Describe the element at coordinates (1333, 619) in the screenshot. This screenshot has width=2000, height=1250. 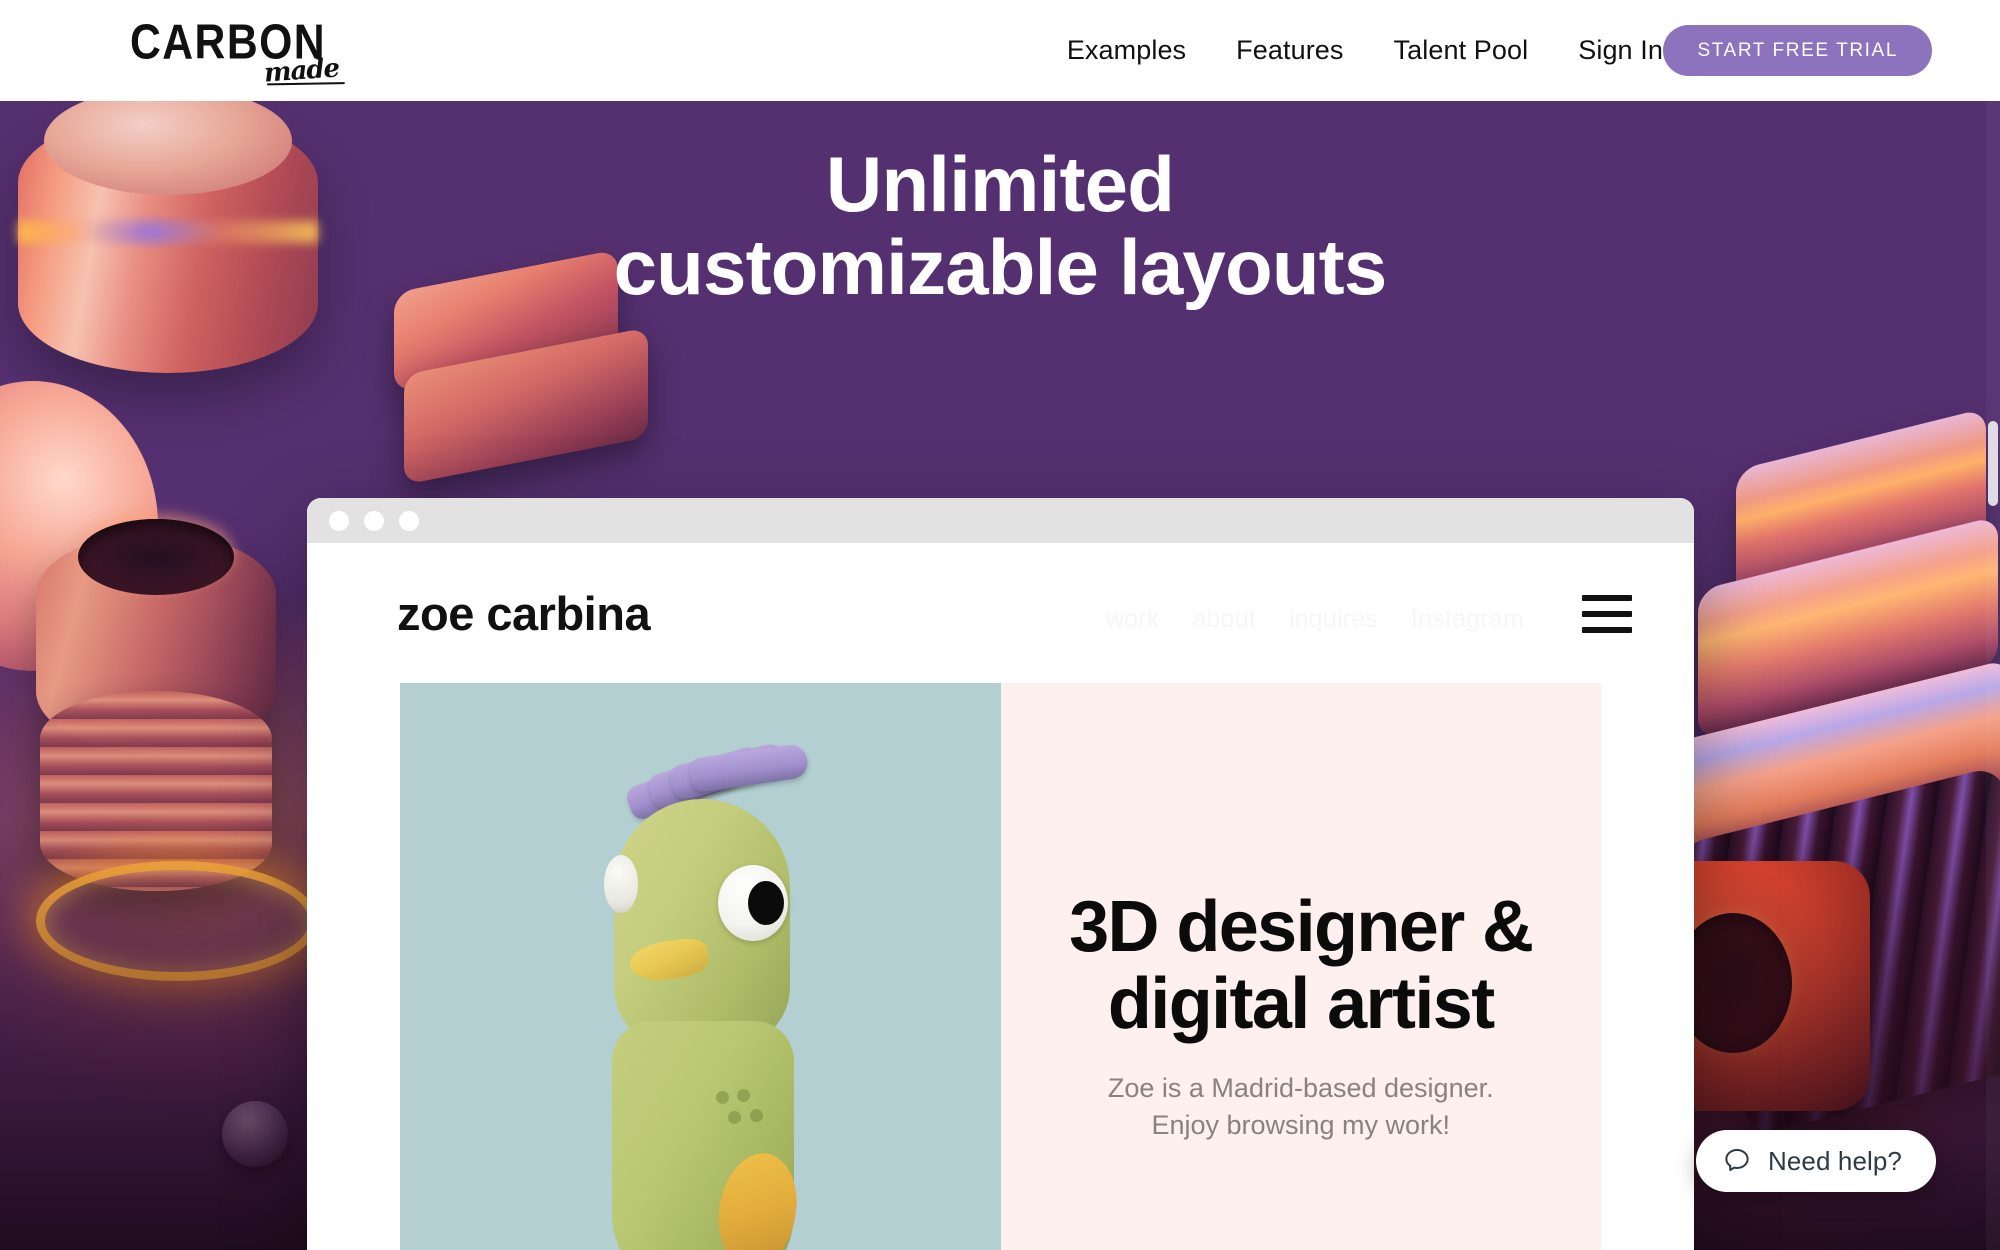
I see `portfolio-nav-inquires: inquires` at that location.